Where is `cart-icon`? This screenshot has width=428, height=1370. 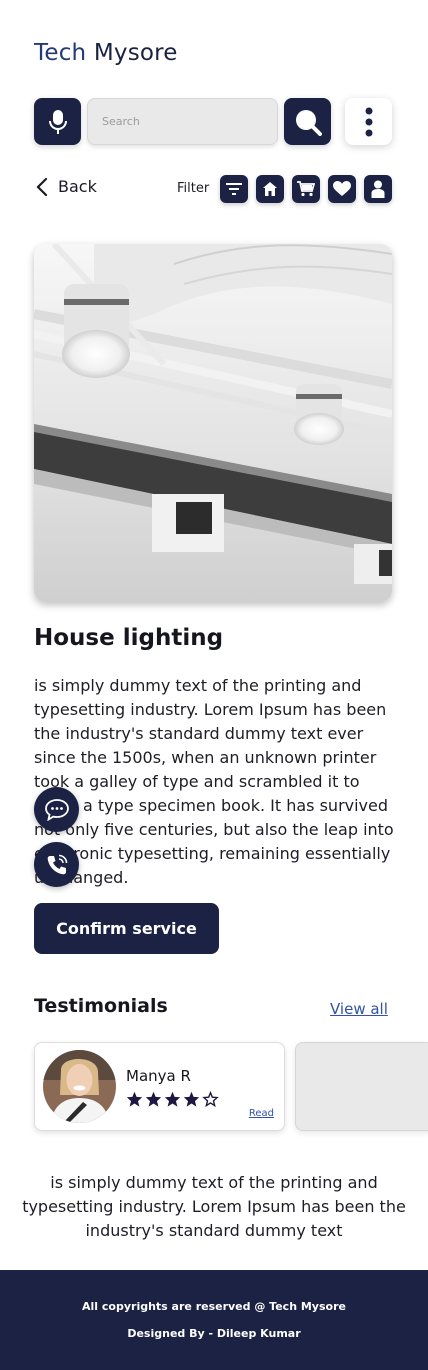
cart-icon is located at coordinates (306, 189).